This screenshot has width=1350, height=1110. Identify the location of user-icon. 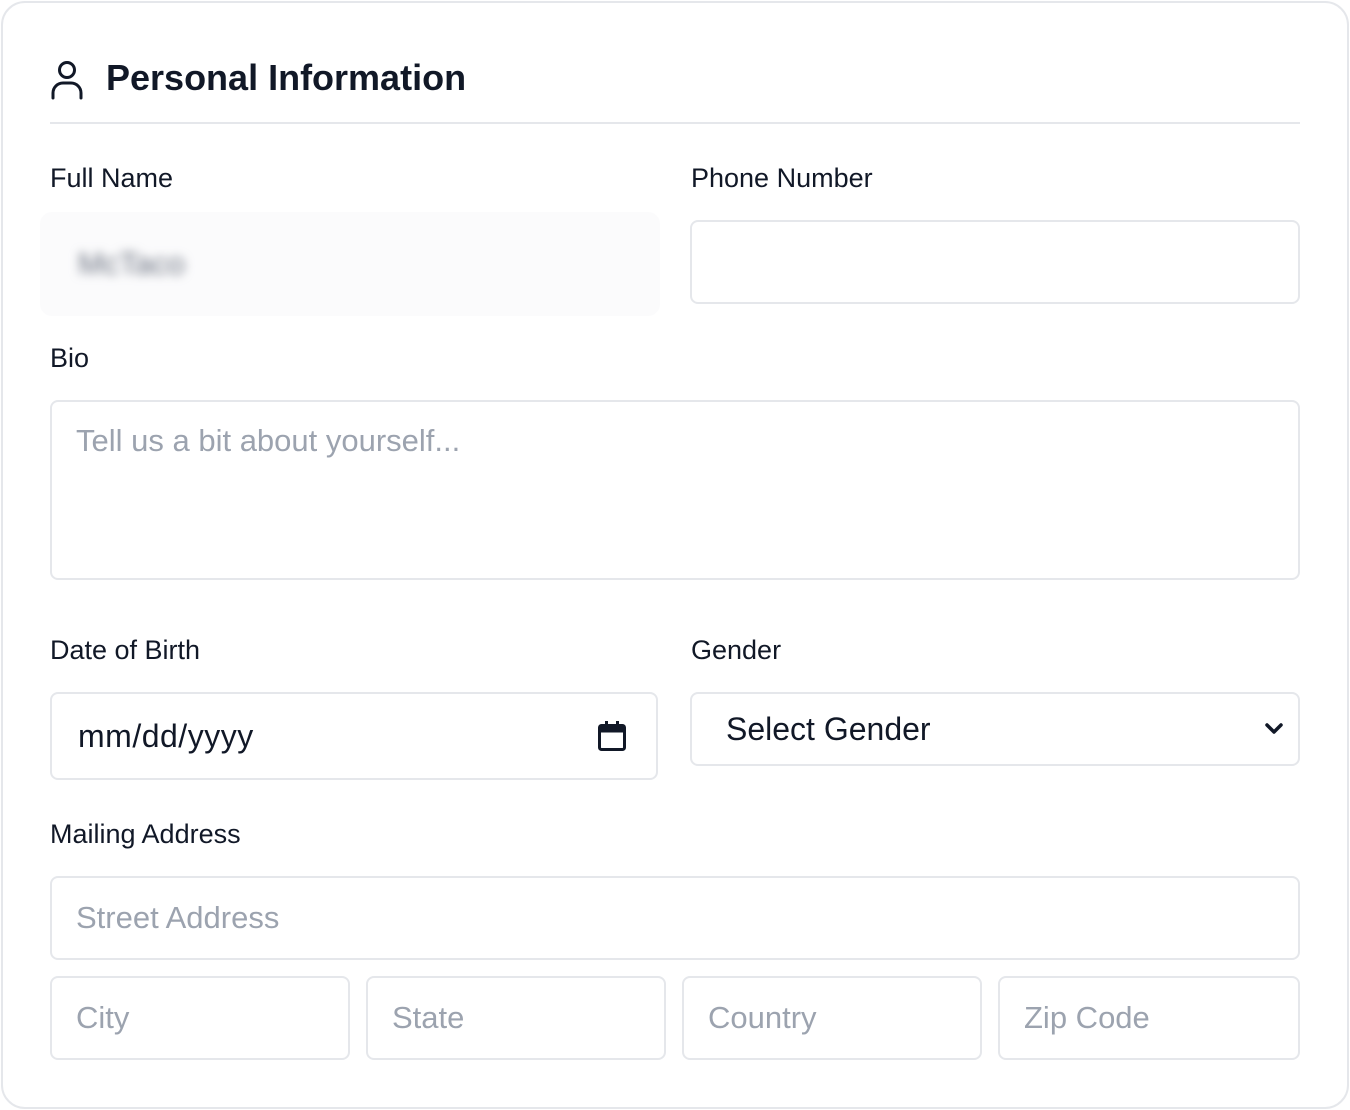
(67, 80).